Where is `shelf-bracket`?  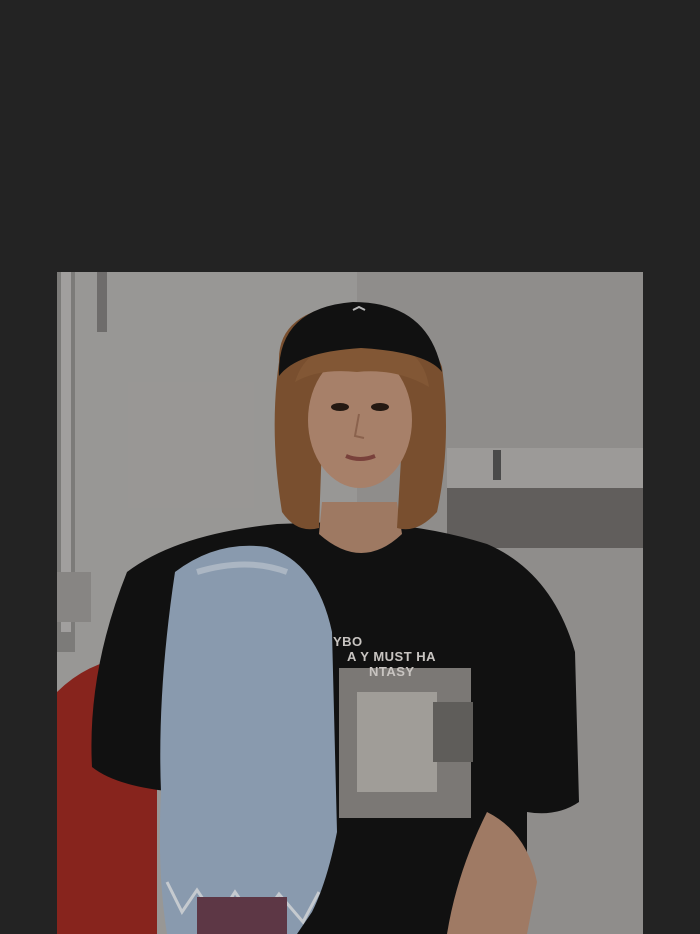
shelf-bracket is located at coordinates (497, 465).